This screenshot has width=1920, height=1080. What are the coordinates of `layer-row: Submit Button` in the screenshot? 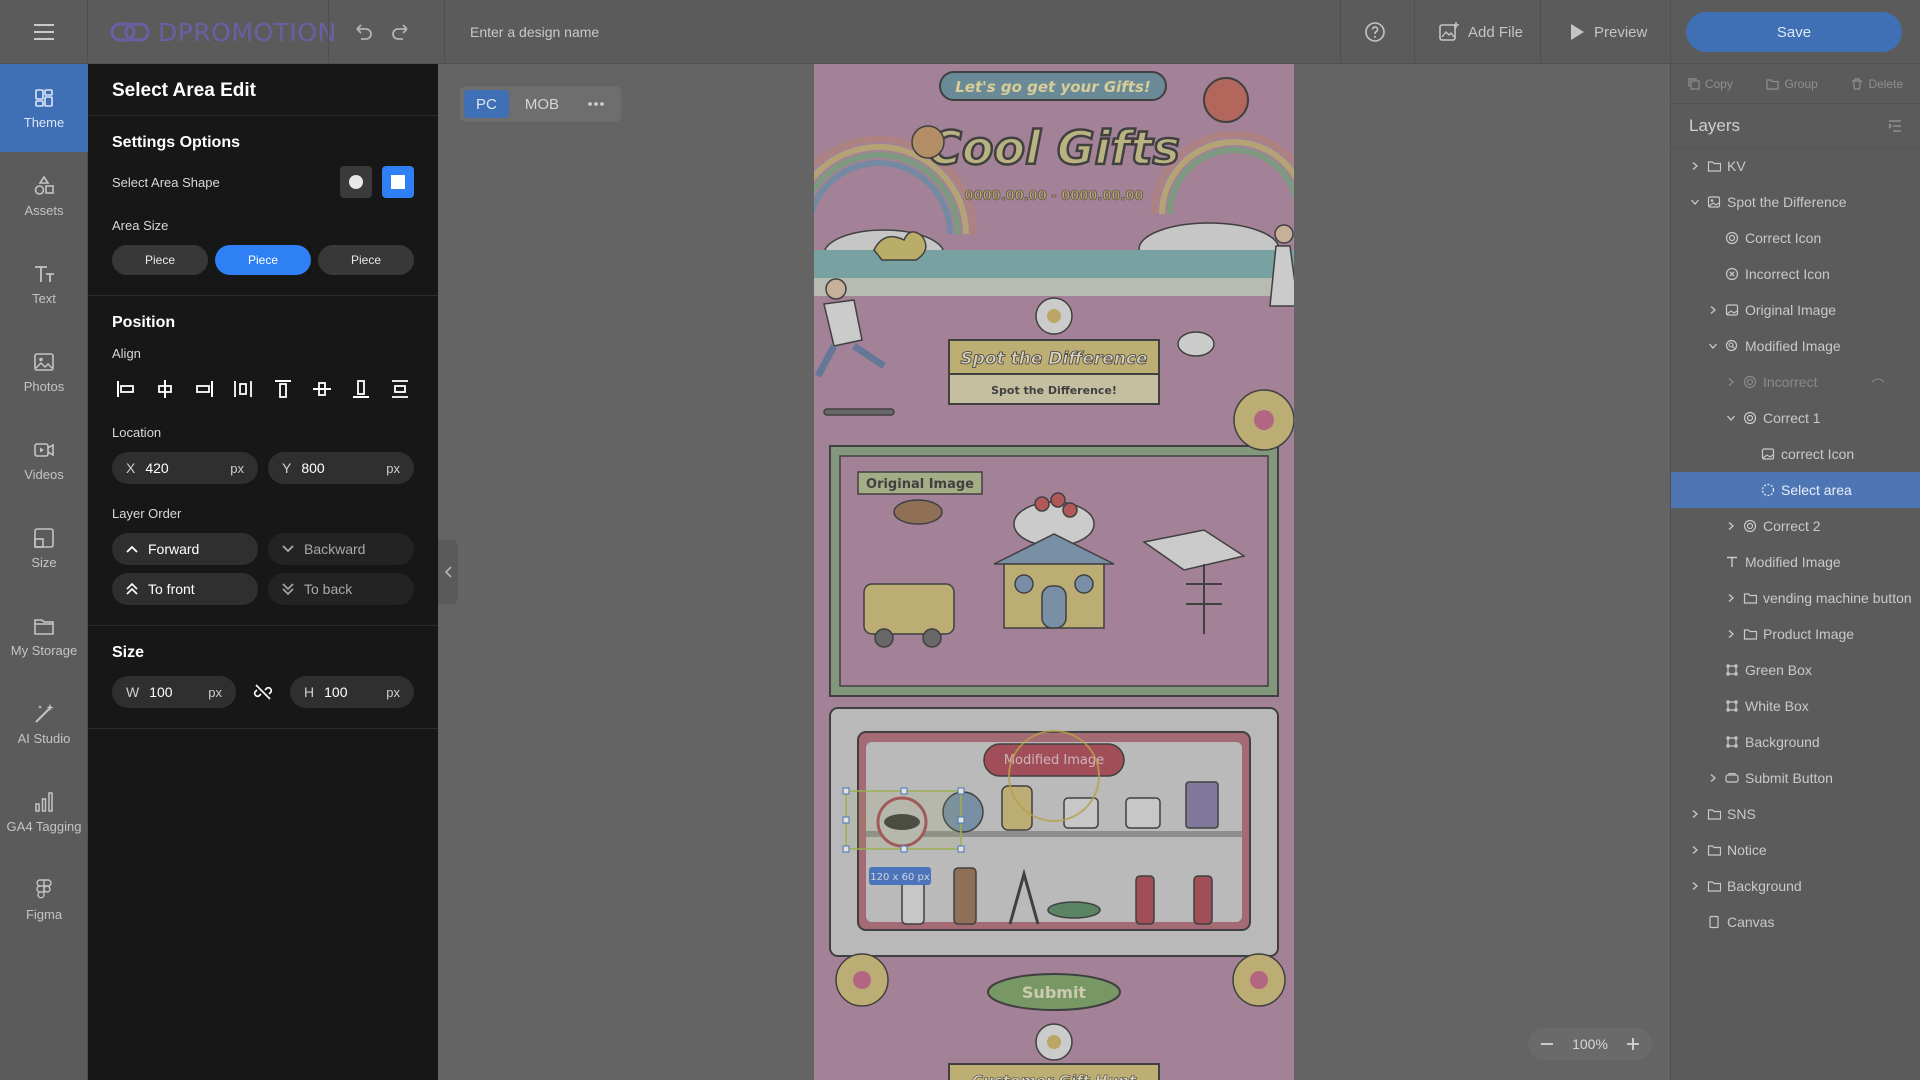 It's located at (1795, 778).